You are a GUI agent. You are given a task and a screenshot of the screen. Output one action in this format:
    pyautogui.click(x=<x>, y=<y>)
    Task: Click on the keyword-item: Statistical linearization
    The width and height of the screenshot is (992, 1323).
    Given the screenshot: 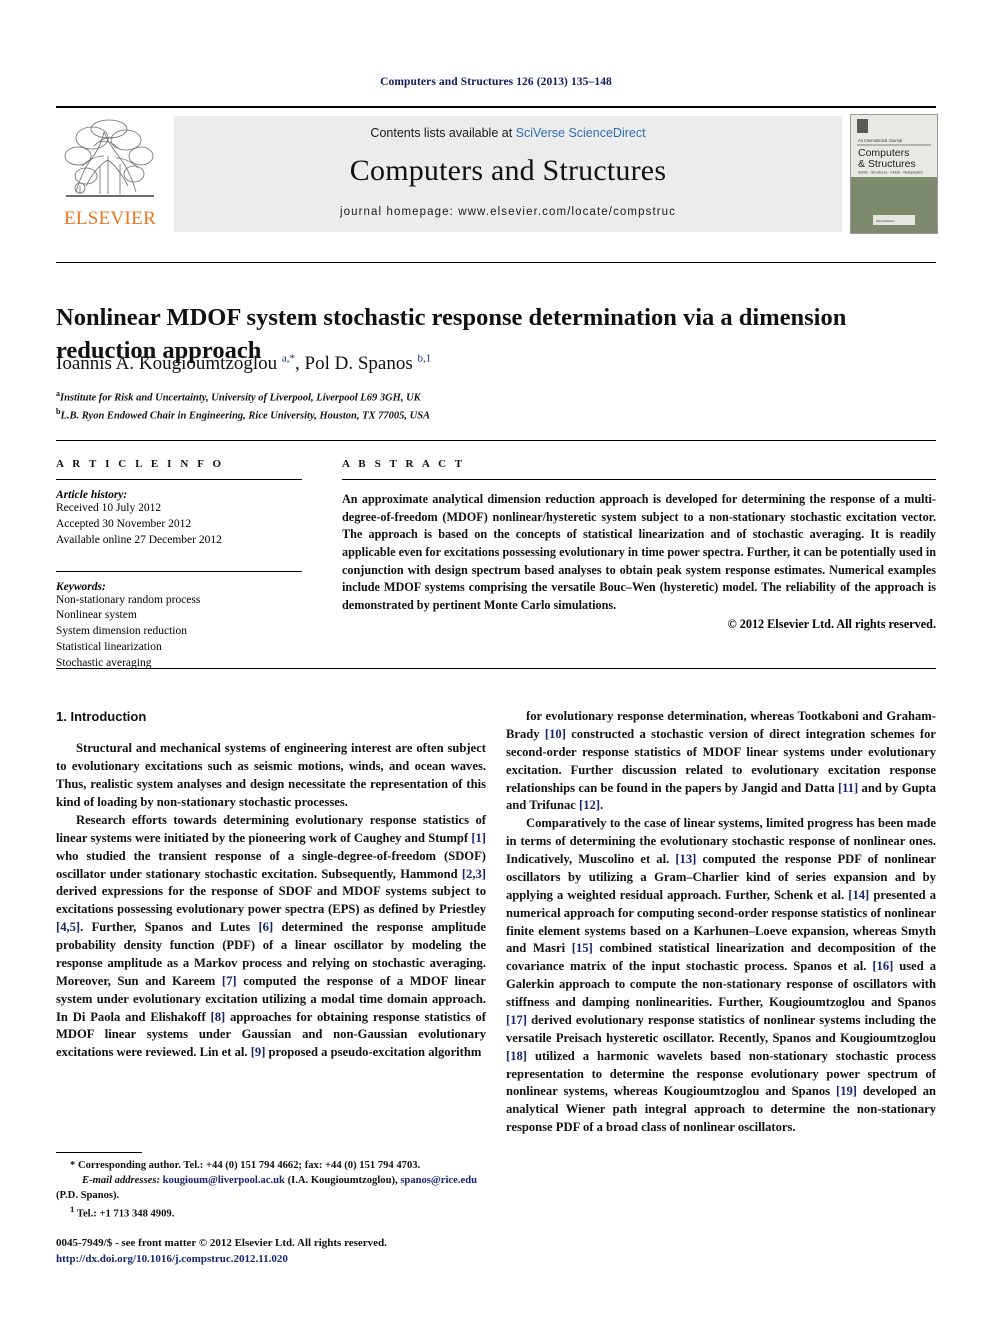 What is the action you would take?
    pyautogui.click(x=109, y=647)
    